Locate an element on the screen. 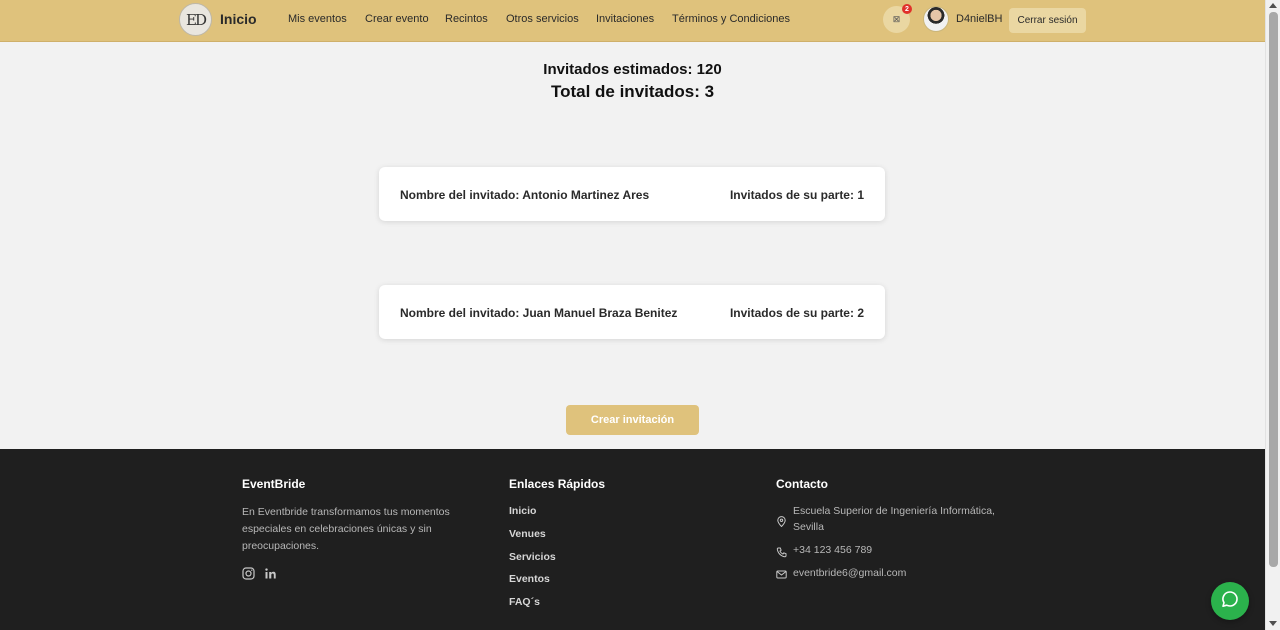  footer-link-venues: Venues is located at coordinates (527, 534).